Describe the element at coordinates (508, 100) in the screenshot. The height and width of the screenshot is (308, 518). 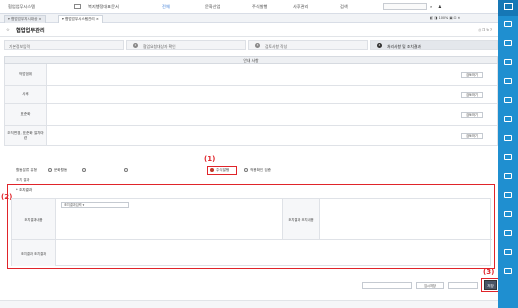
I see `schedule-icon` at that location.